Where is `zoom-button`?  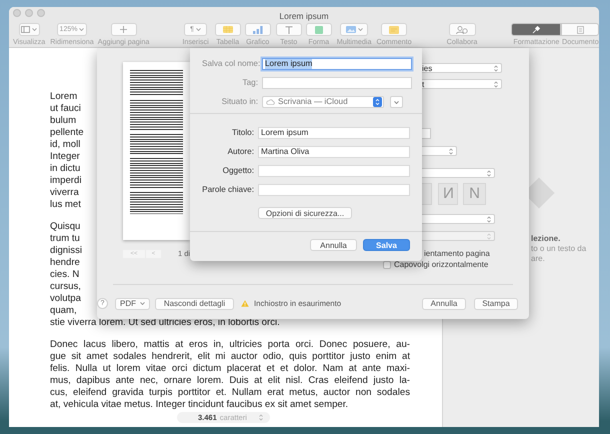
zoom-button is located at coordinates (41, 13).